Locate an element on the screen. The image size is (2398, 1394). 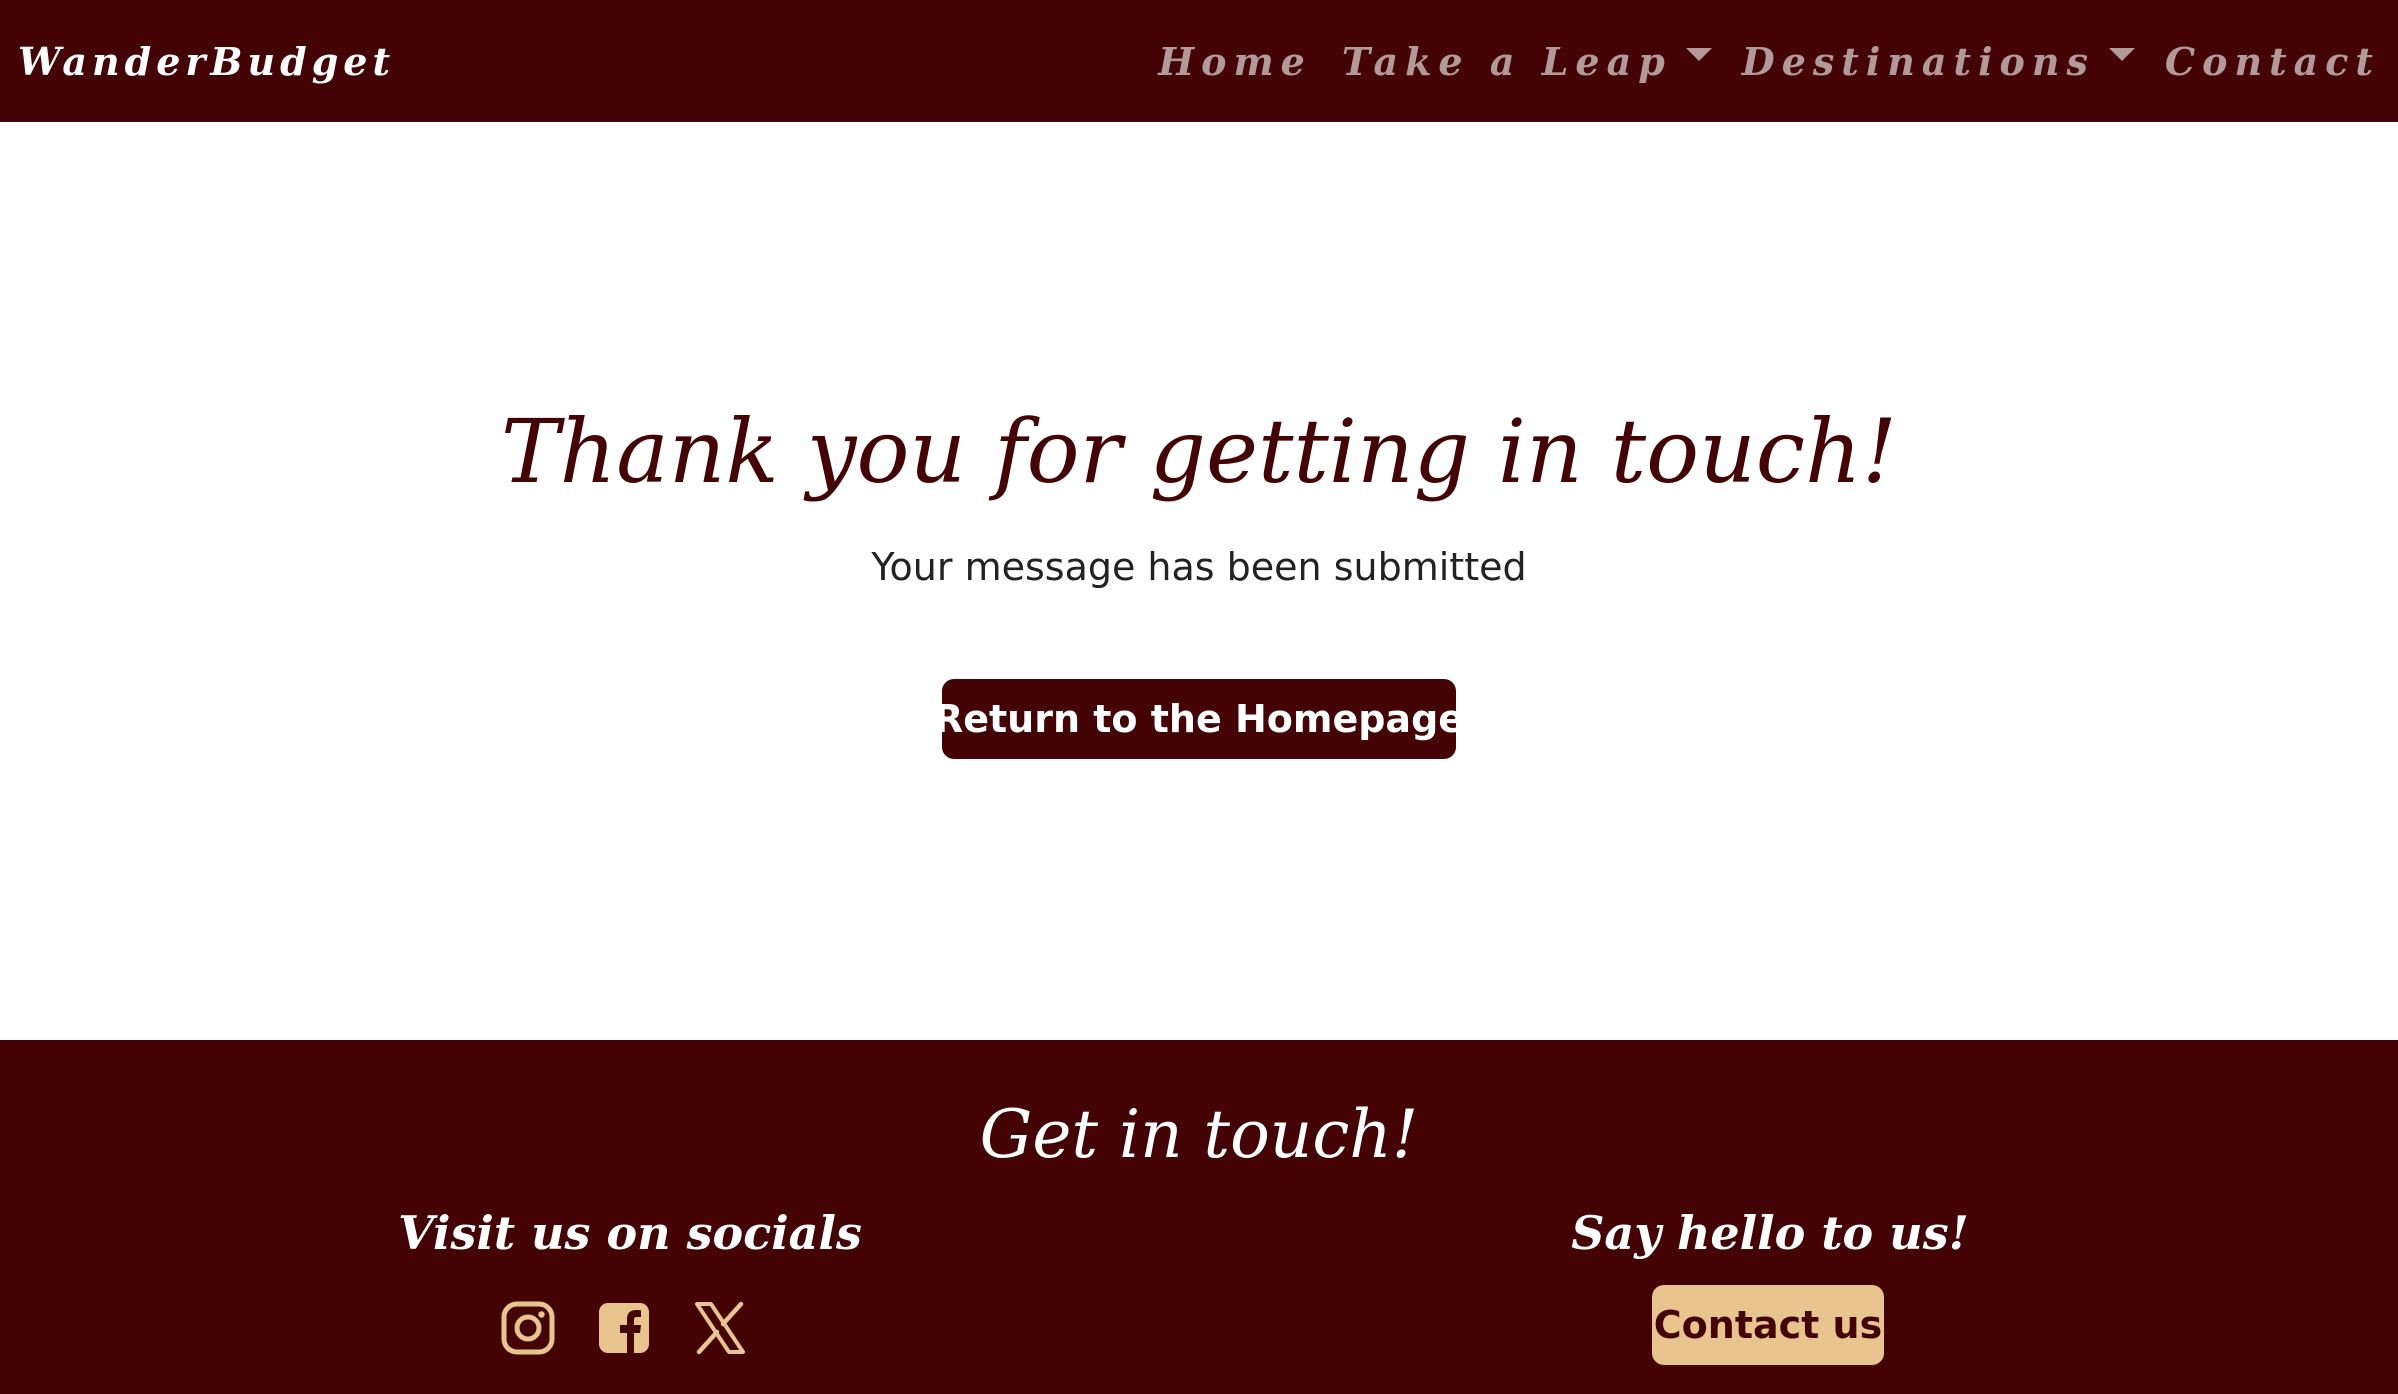
social-links is located at coordinates (624, 1328).